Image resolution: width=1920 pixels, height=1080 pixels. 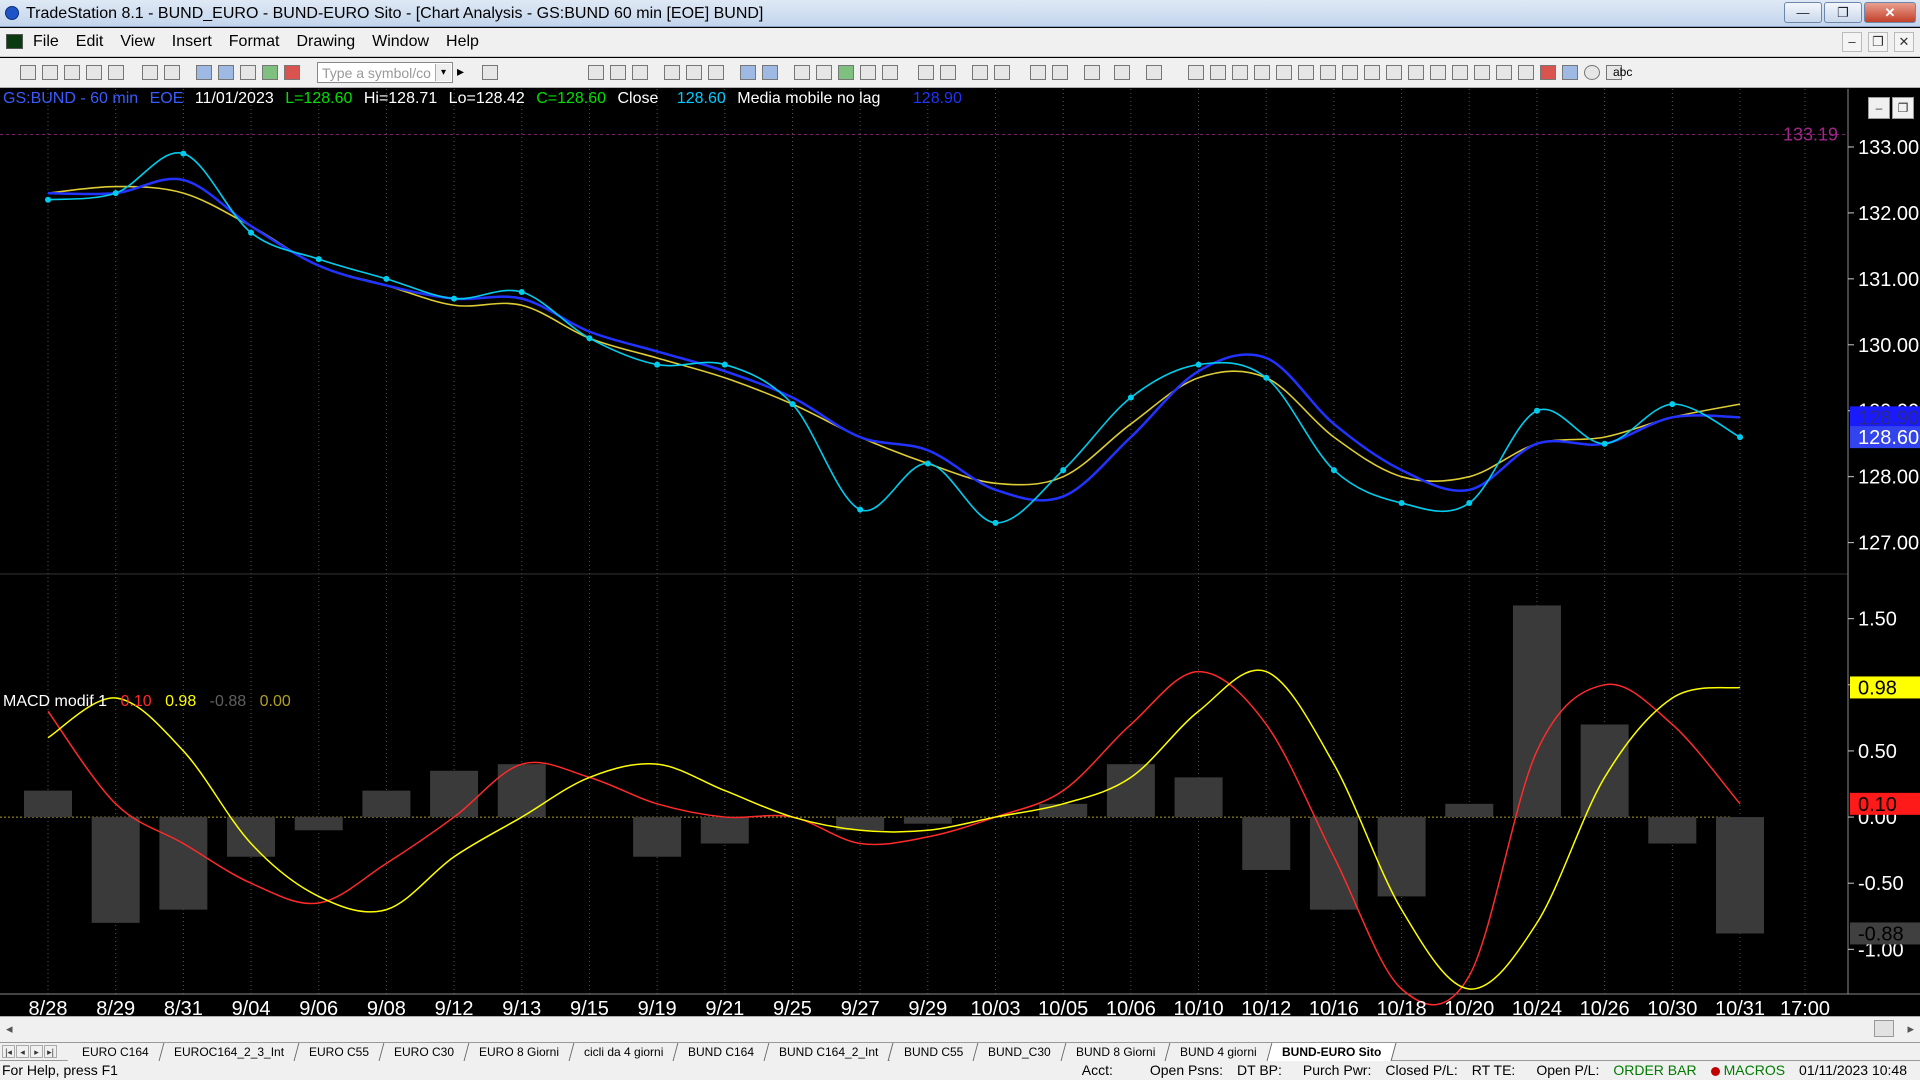 What do you see at coordinates (28, 72) in the screenshot?
I see `new-icon` at bounding box center [28, 72].